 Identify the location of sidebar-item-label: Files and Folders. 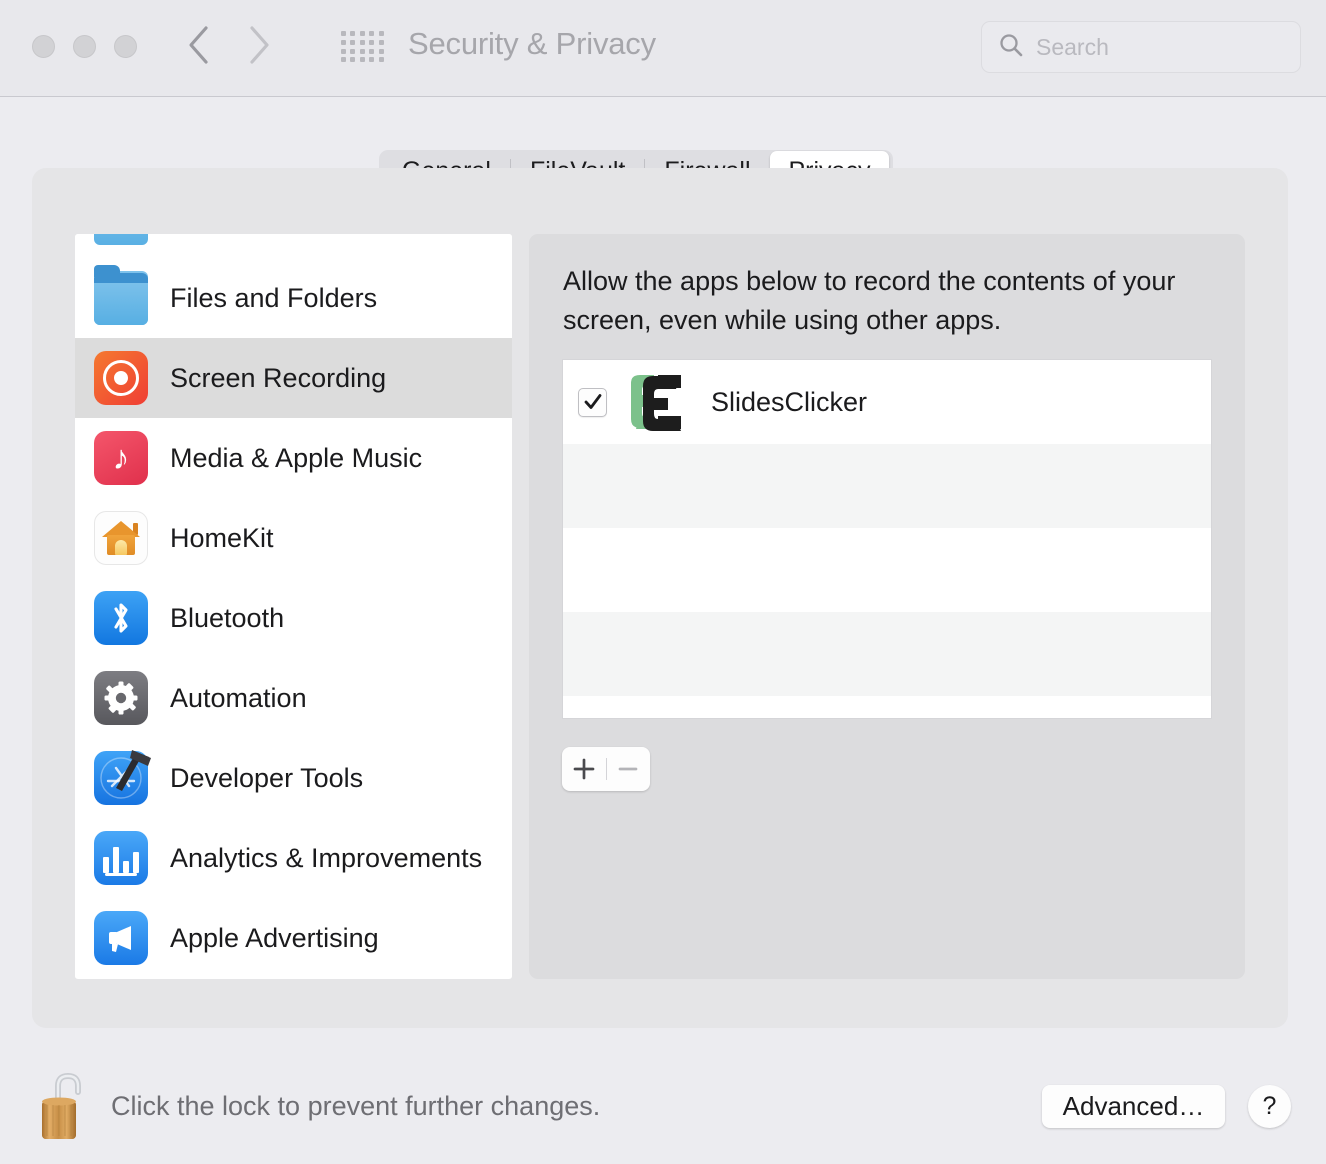
(274, 297).